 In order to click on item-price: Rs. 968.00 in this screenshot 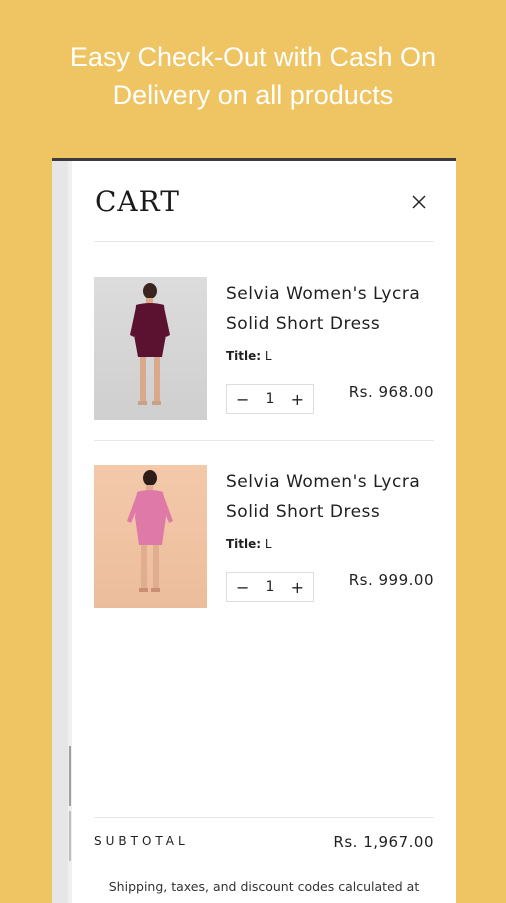, I will do `click(391, 392)`.